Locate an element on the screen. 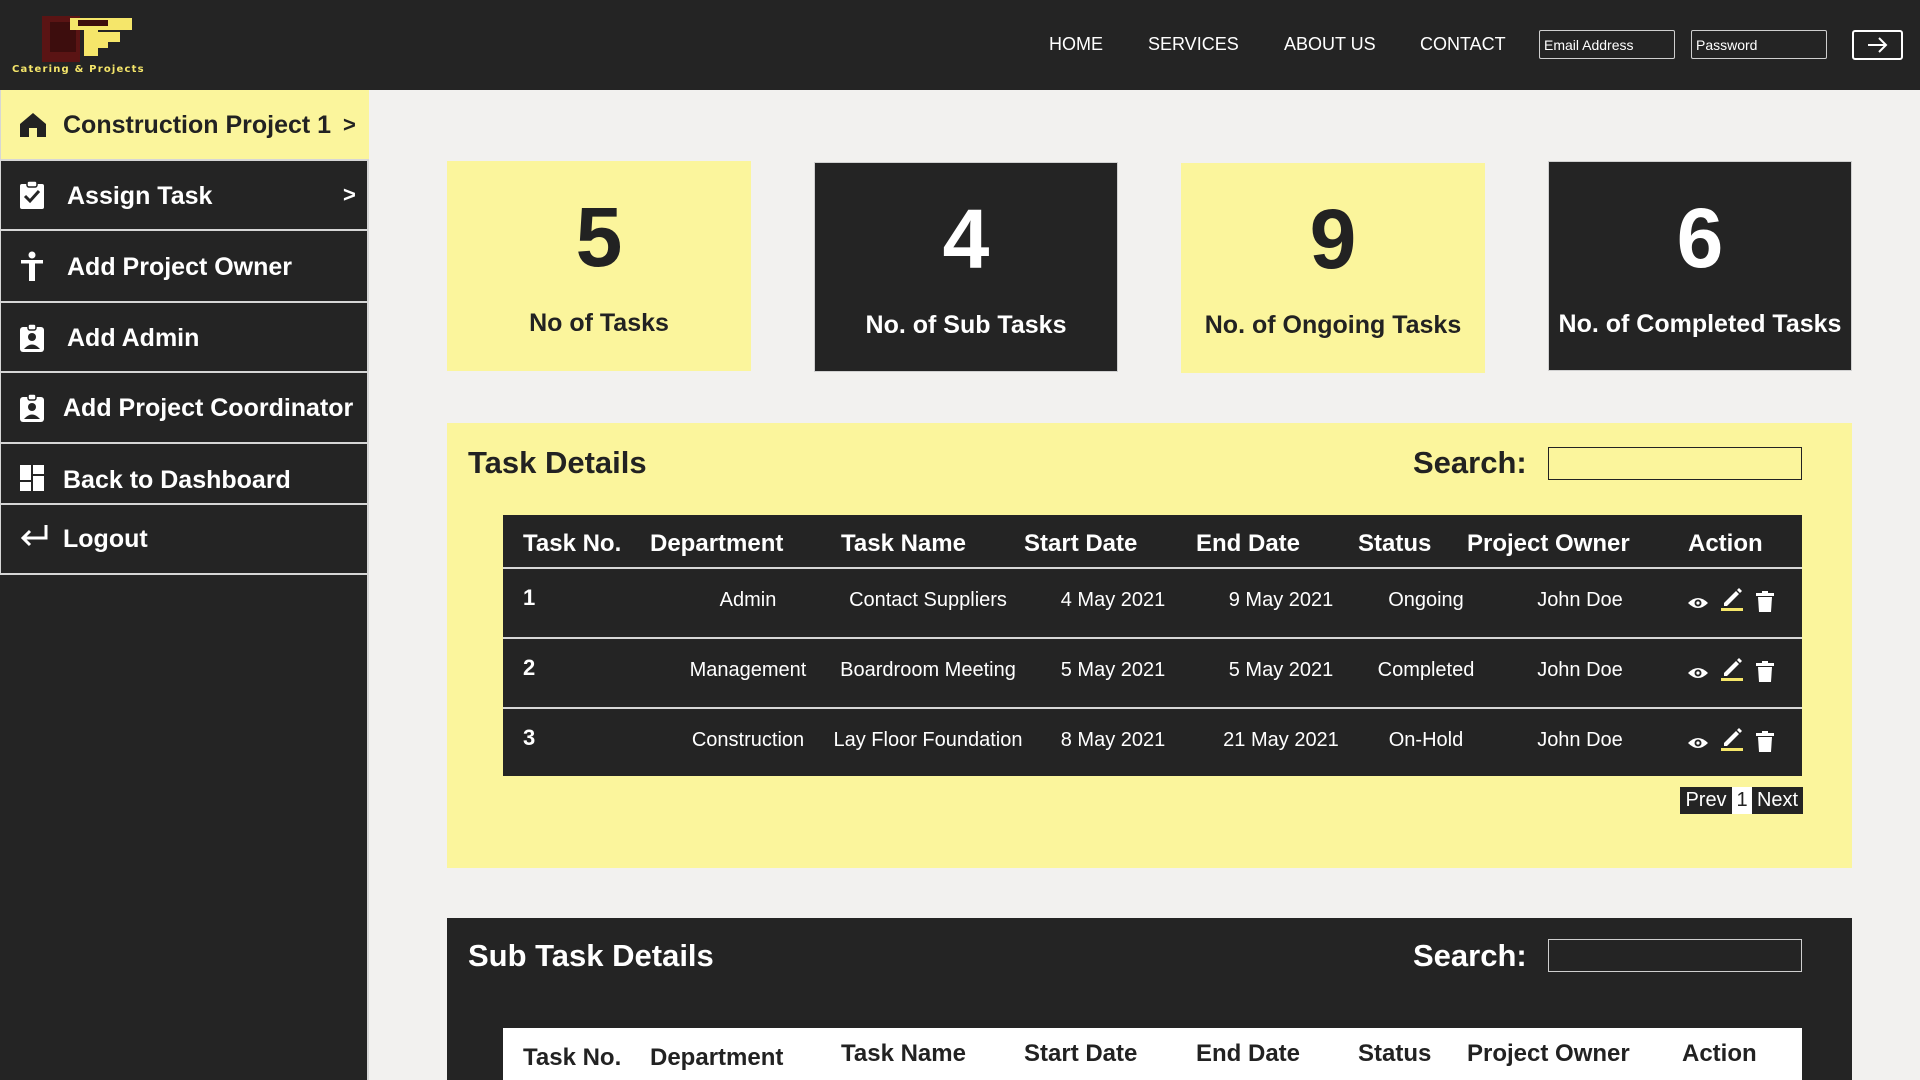  stat-card-tasks: 5 No of Tasks is located at coordinates (599, 266).